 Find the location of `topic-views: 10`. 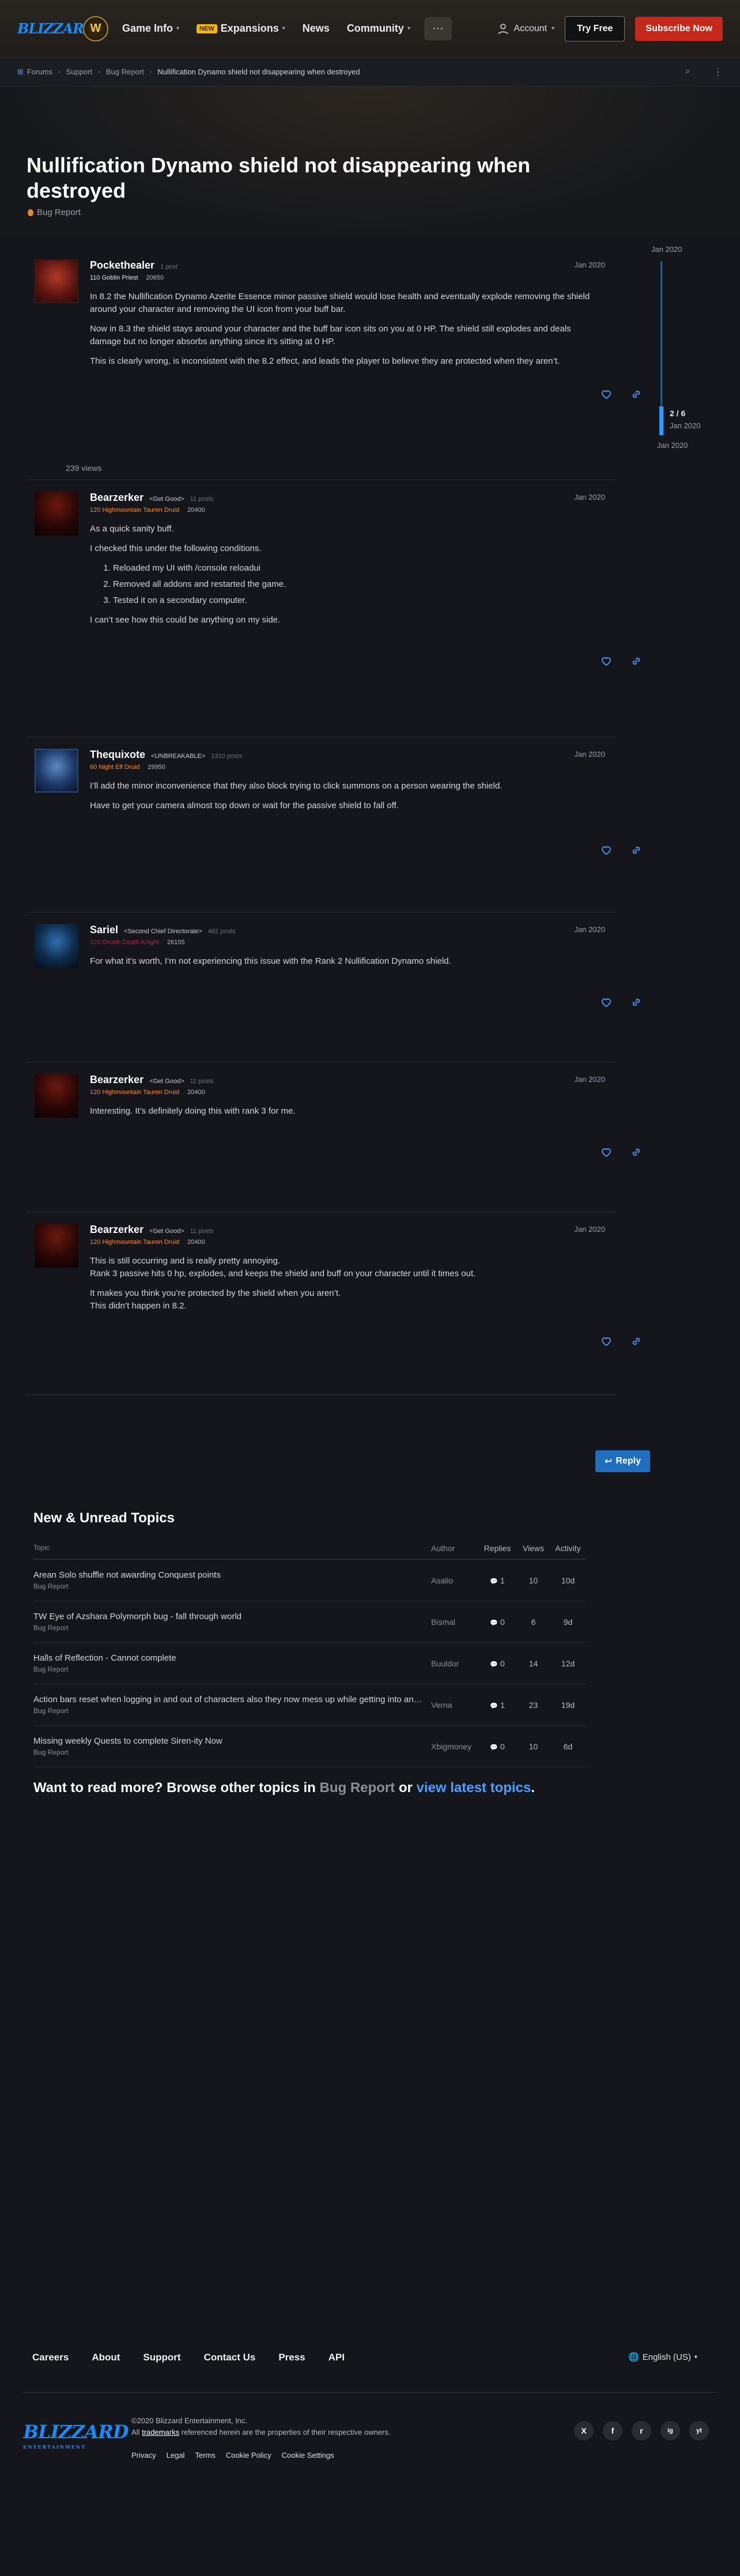

topic-views: 10 is located at coordinates (533, 1580).